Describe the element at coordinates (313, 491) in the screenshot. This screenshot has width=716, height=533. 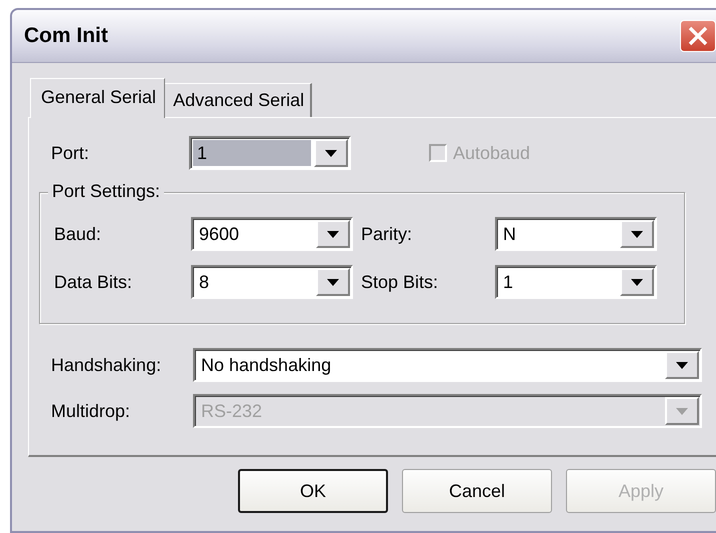
I see `dialog-button: OK` at that location.